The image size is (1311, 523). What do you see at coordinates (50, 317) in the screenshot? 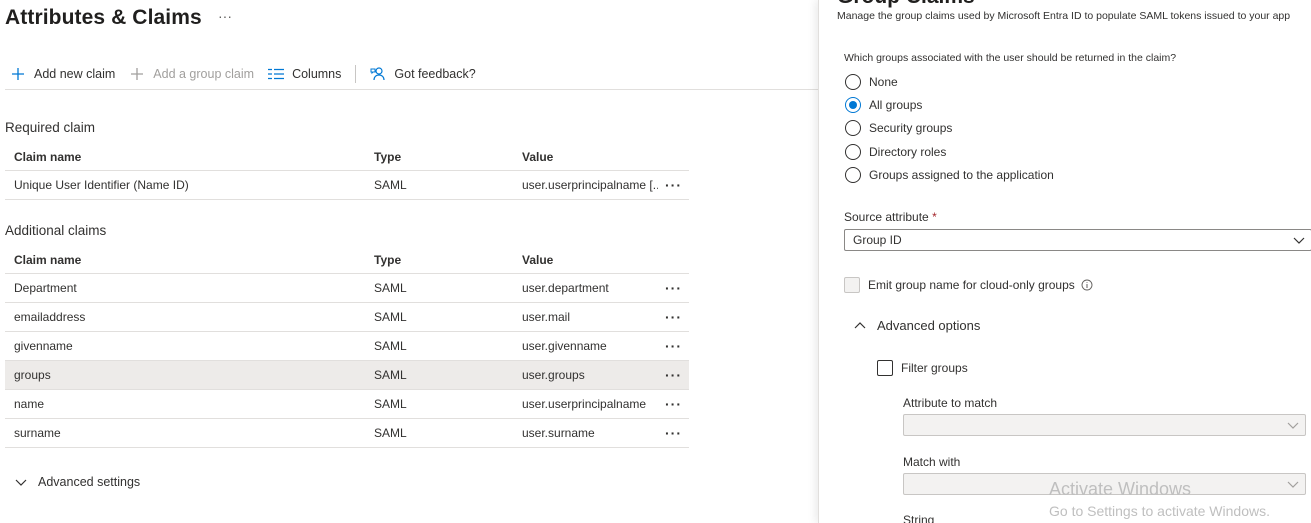
I see `claim-name-cell: emailaddress` at bounding box center [50, 317].